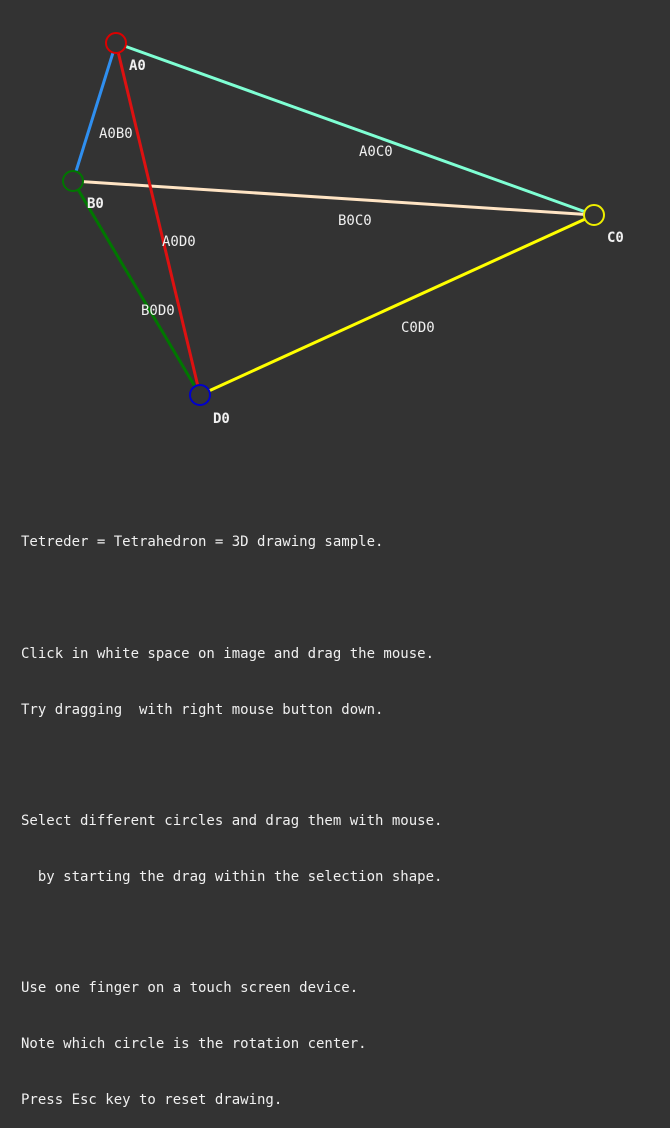  Describe the element at coordinates (136, 288) in the screenshot. I see `edge-b0d0` at that location.